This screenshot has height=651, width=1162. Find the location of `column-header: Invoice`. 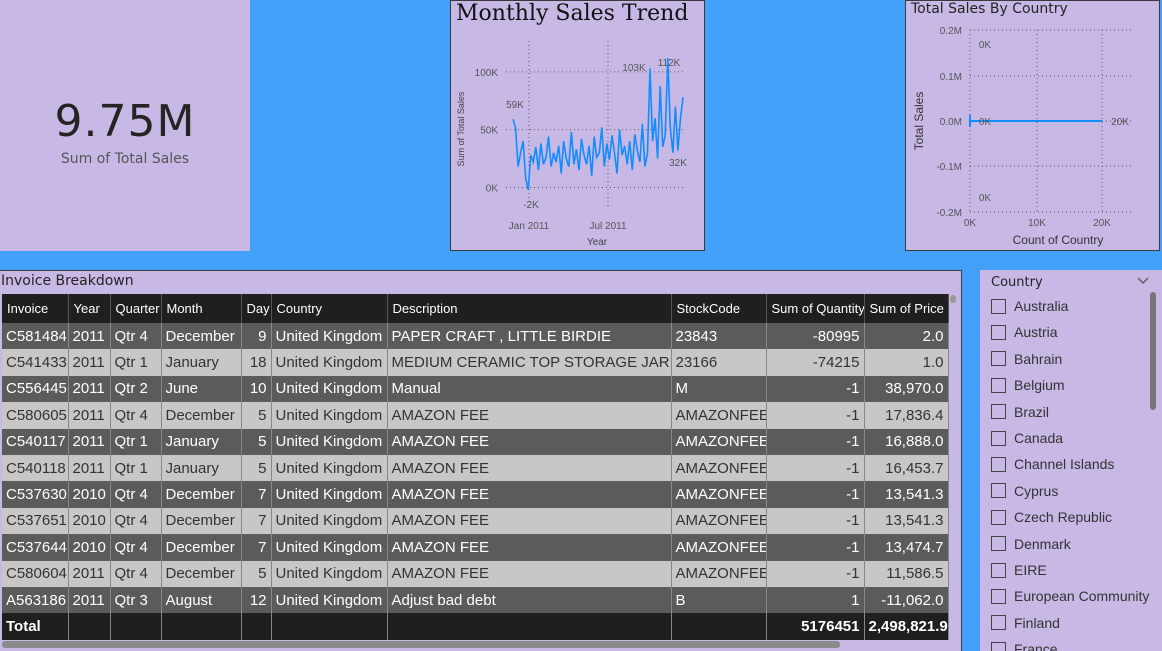

column-header: Invoice is located at coordinates (35, 308).